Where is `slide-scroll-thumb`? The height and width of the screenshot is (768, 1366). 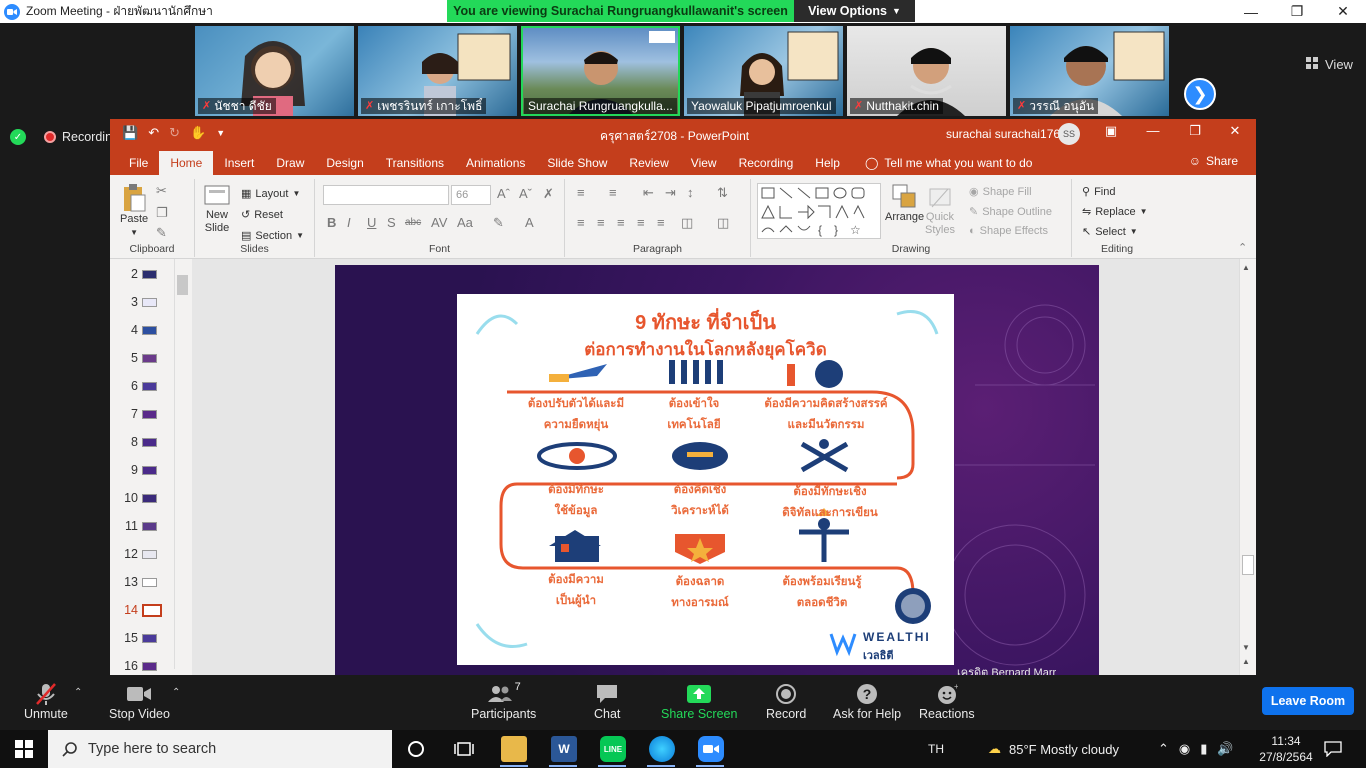 slide-scroll-thumb is located at coordinates (1248, 565).